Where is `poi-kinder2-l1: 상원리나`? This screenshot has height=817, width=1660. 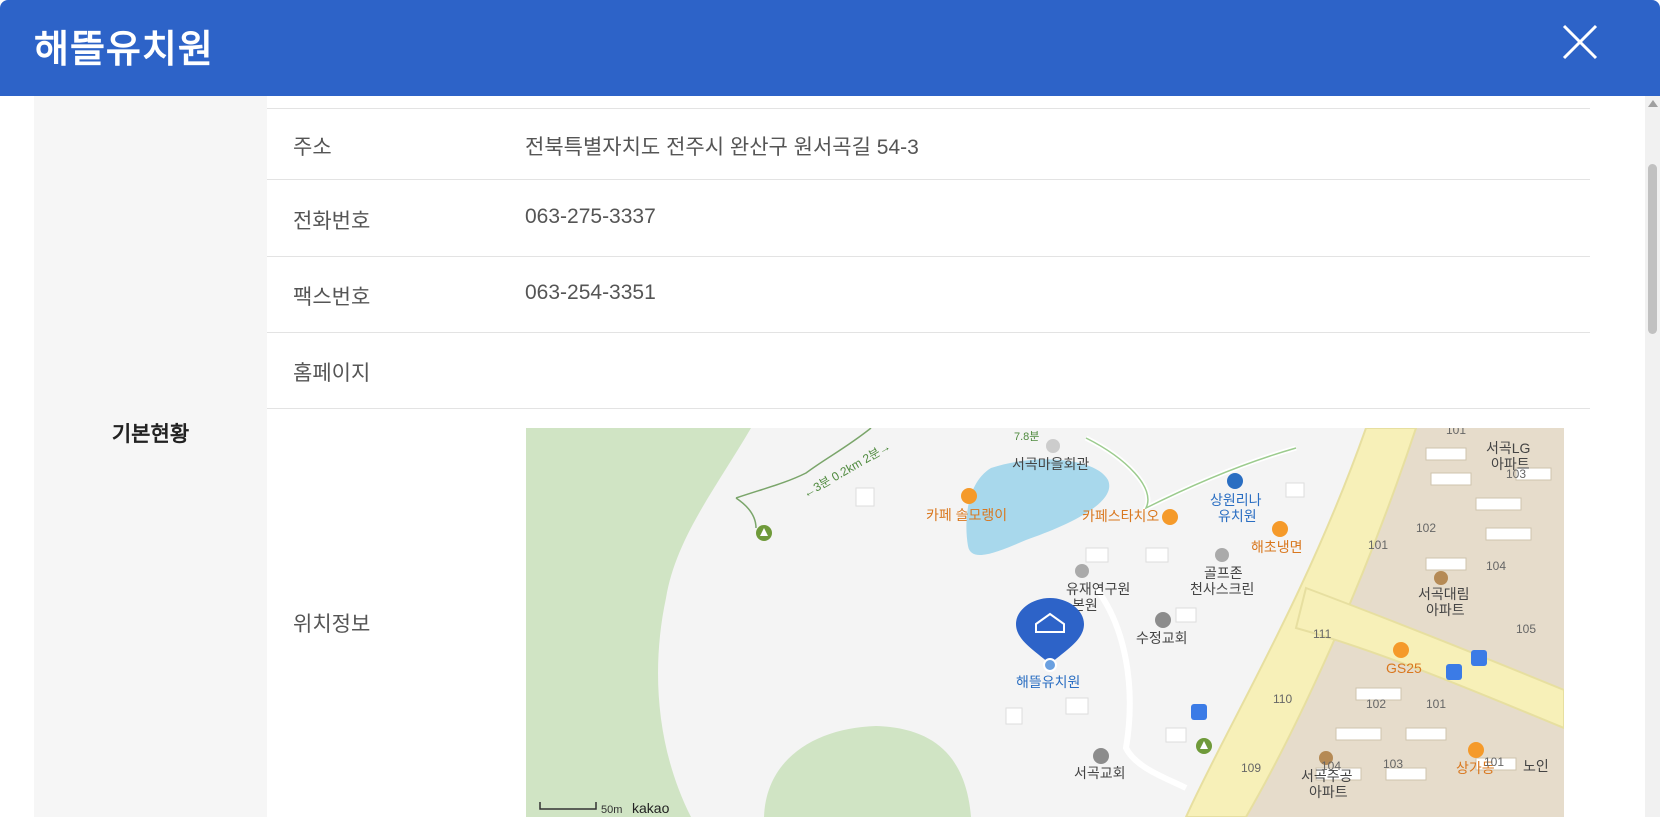 poi-kinder2-l1: 상원리나 is located at coordinates (1236, 500).